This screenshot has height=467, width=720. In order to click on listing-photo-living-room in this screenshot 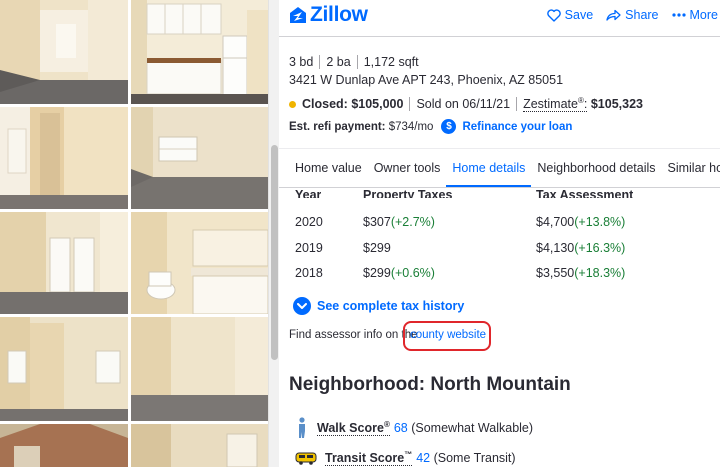, I will do `click(64, 52)`.